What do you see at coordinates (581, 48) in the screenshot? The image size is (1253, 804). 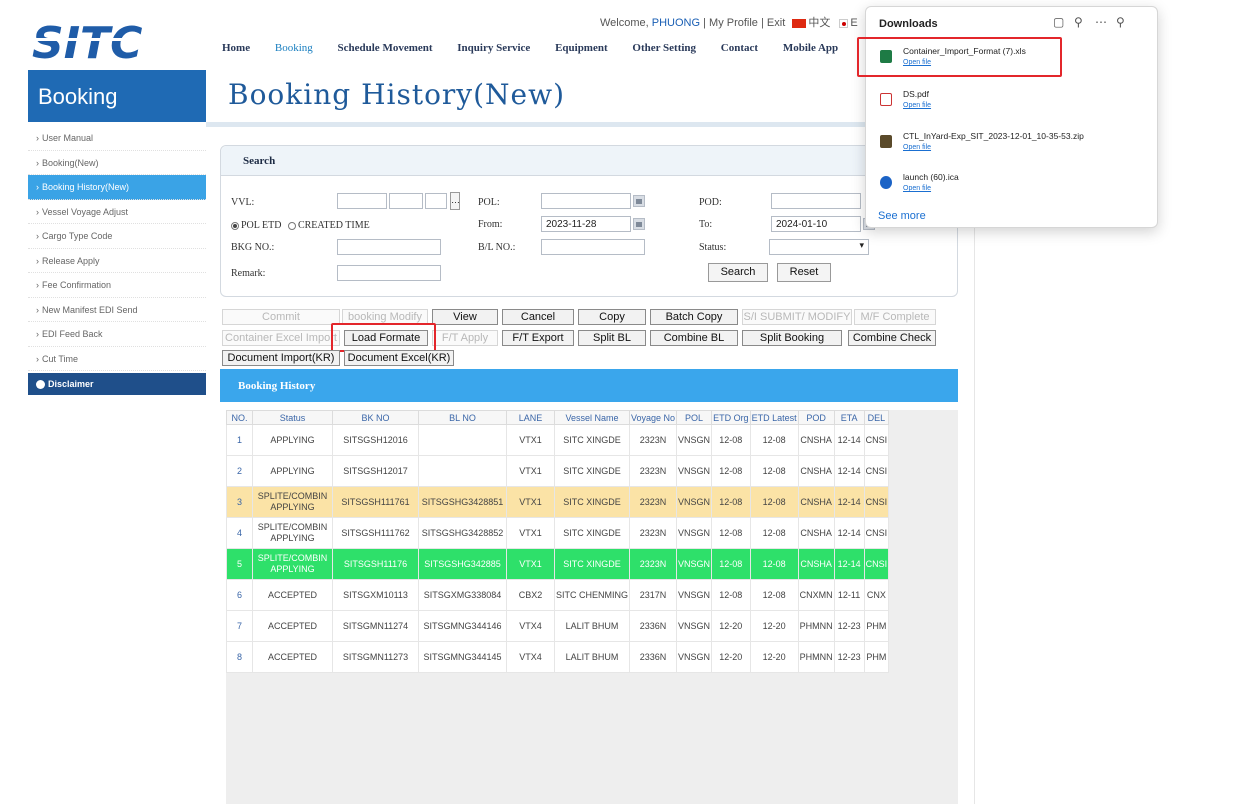 I see `nav-equipment: Equipment` at bounding box center [581, 48].